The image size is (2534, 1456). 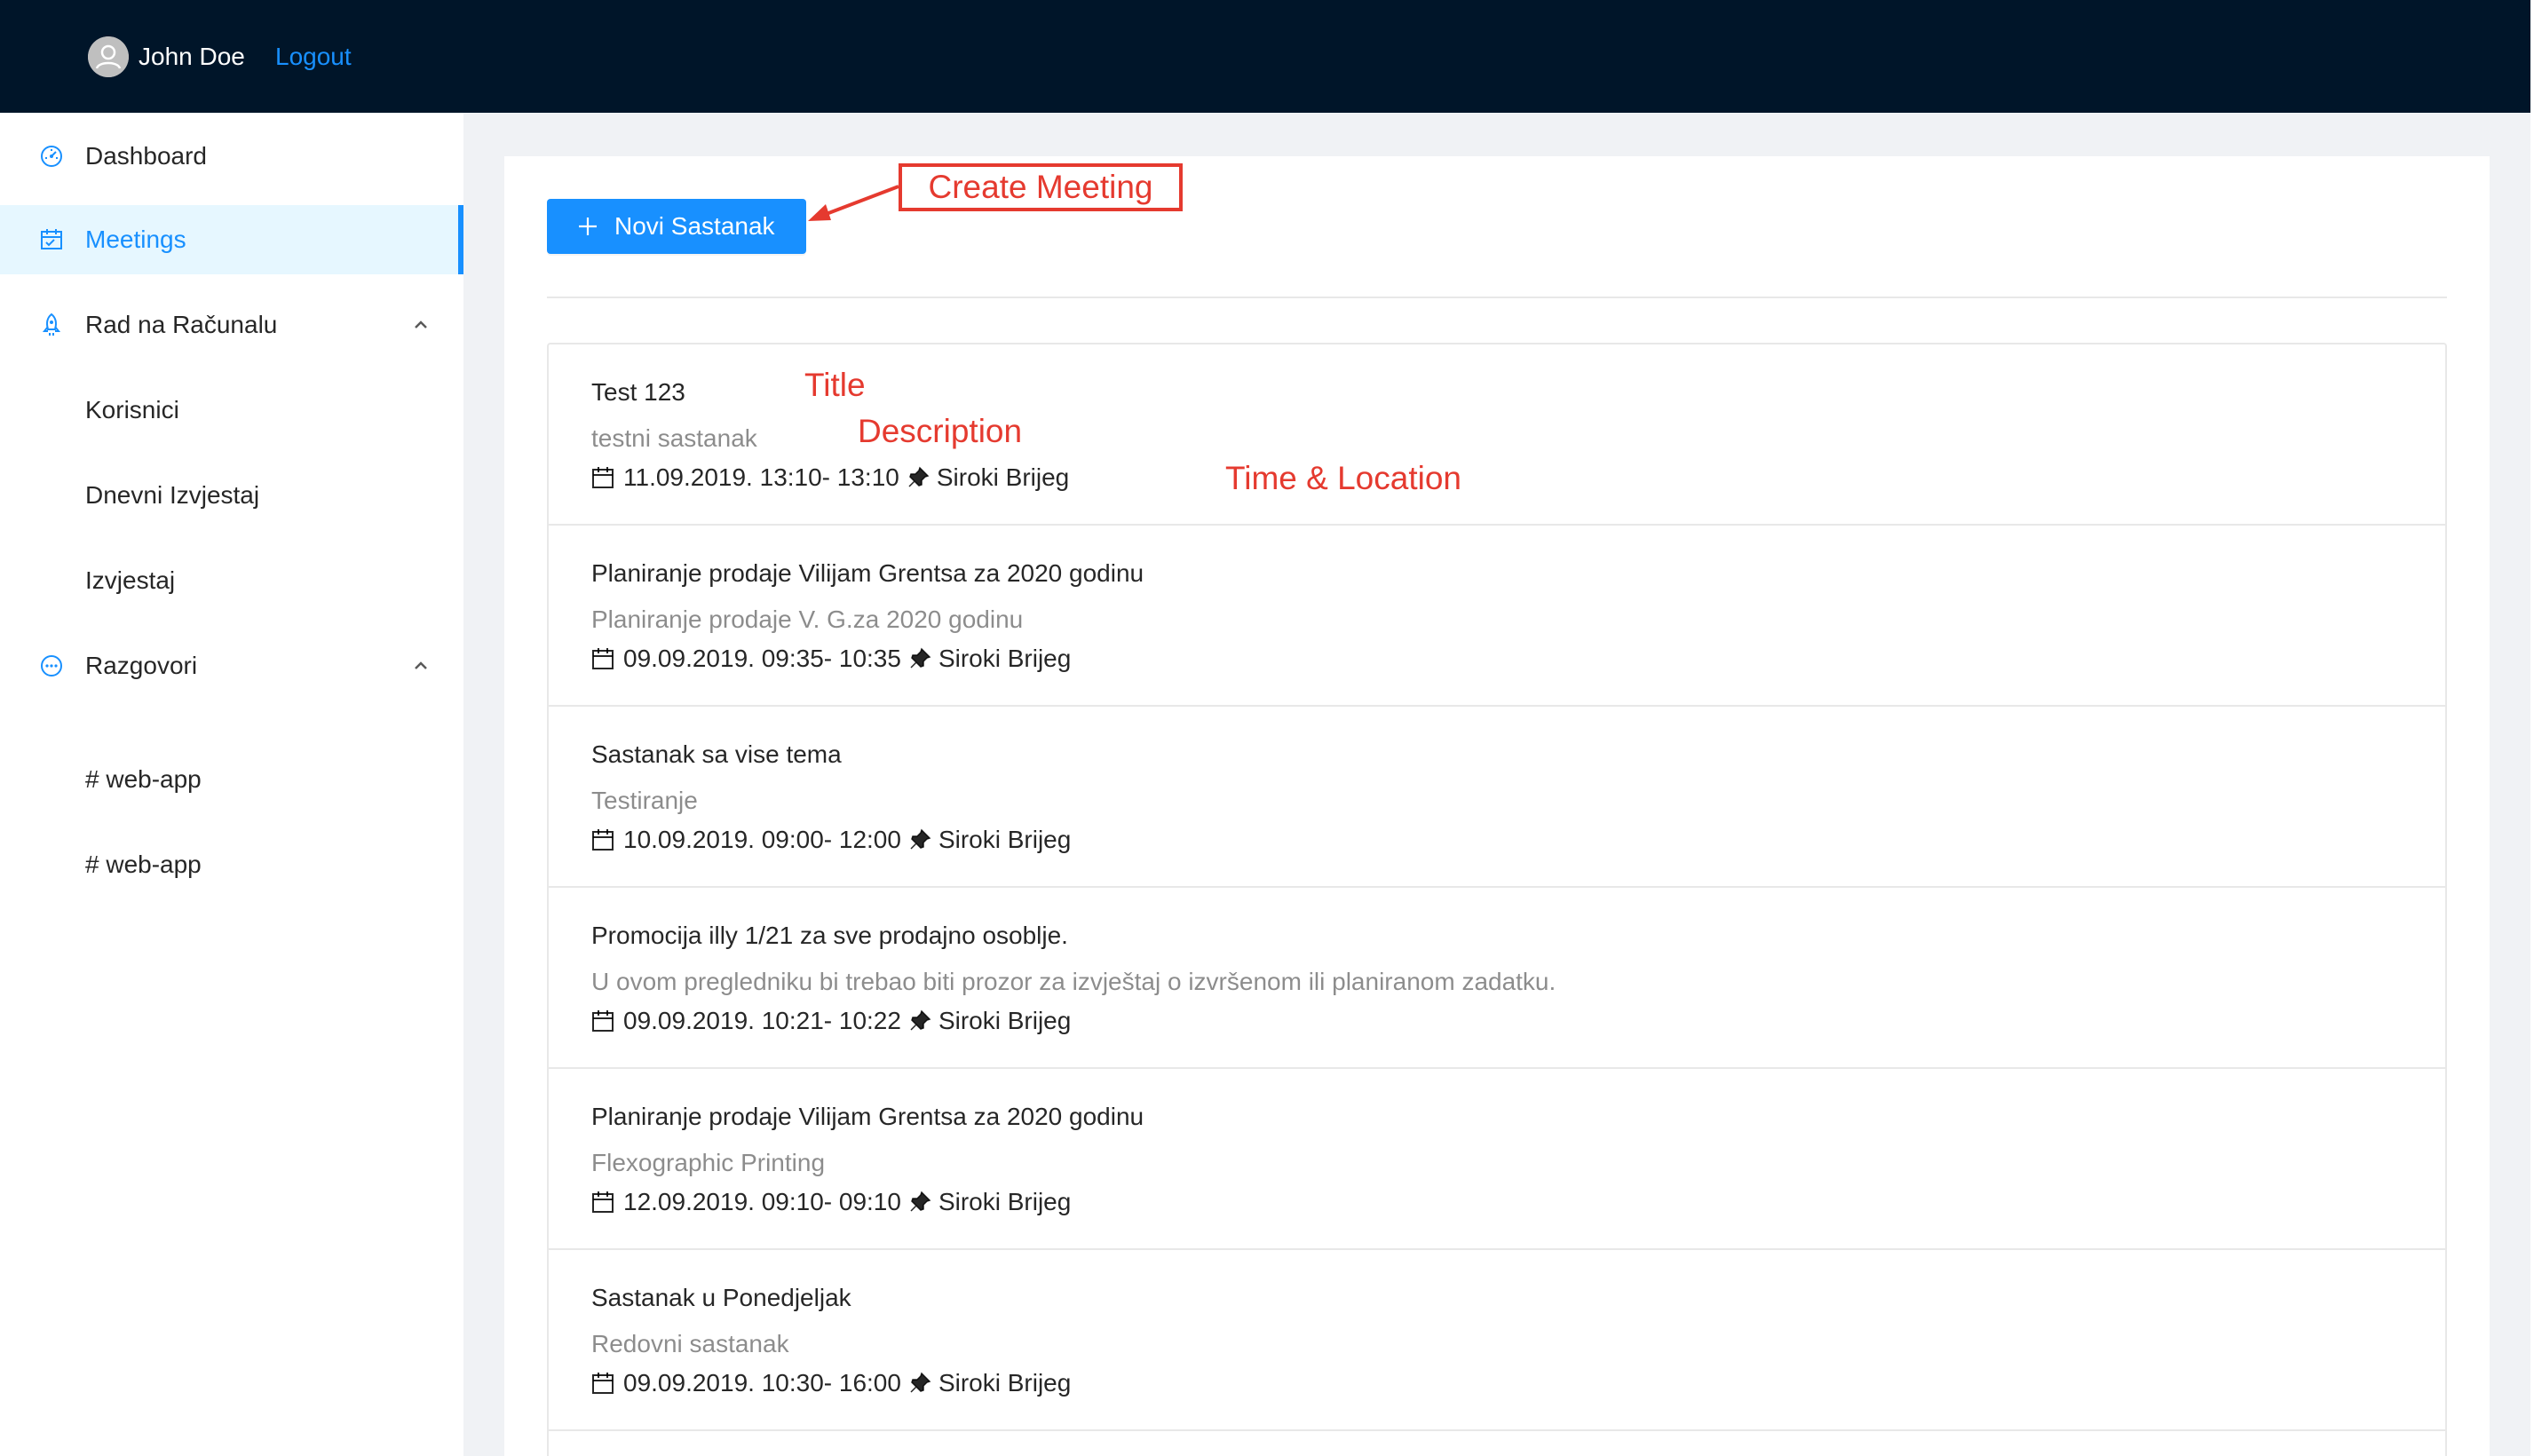 I want to click on meeting-time: 09.09.2019. 10:21- 10:22, so click(x=762, y=1021).